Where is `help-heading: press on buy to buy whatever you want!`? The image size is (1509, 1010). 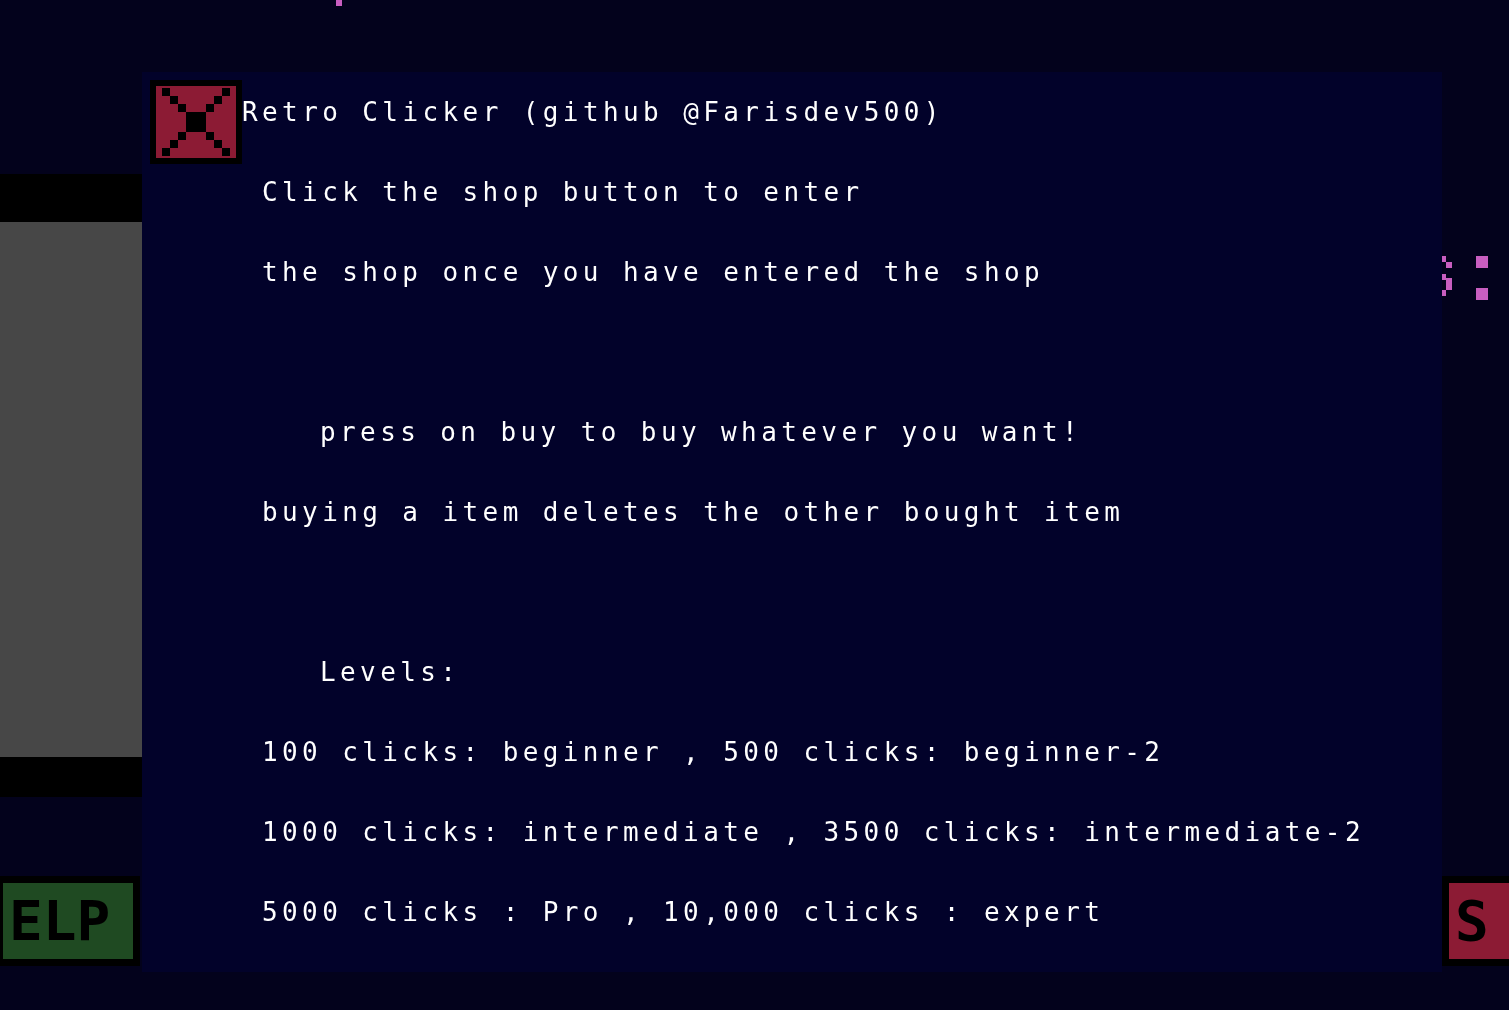
help-heading: press on buy to buy whatever you want! is located at coordinates (701, 432).